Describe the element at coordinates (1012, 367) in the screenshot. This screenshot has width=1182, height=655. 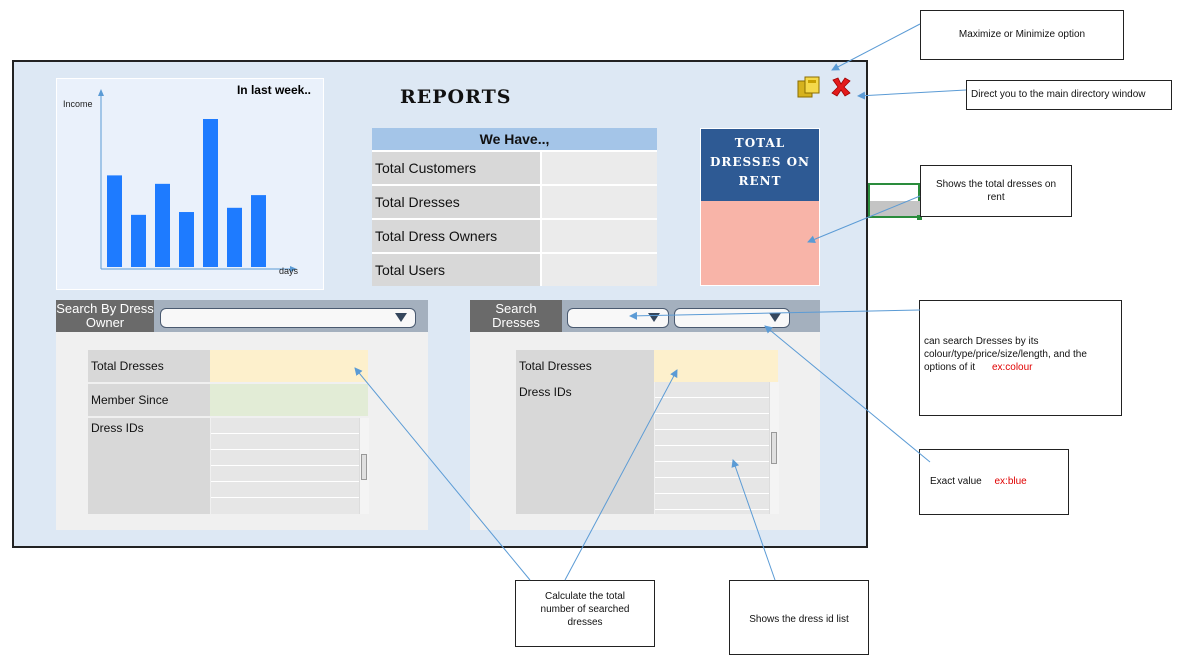
I see `annotation-search-help-example: ex:colour` at that location.